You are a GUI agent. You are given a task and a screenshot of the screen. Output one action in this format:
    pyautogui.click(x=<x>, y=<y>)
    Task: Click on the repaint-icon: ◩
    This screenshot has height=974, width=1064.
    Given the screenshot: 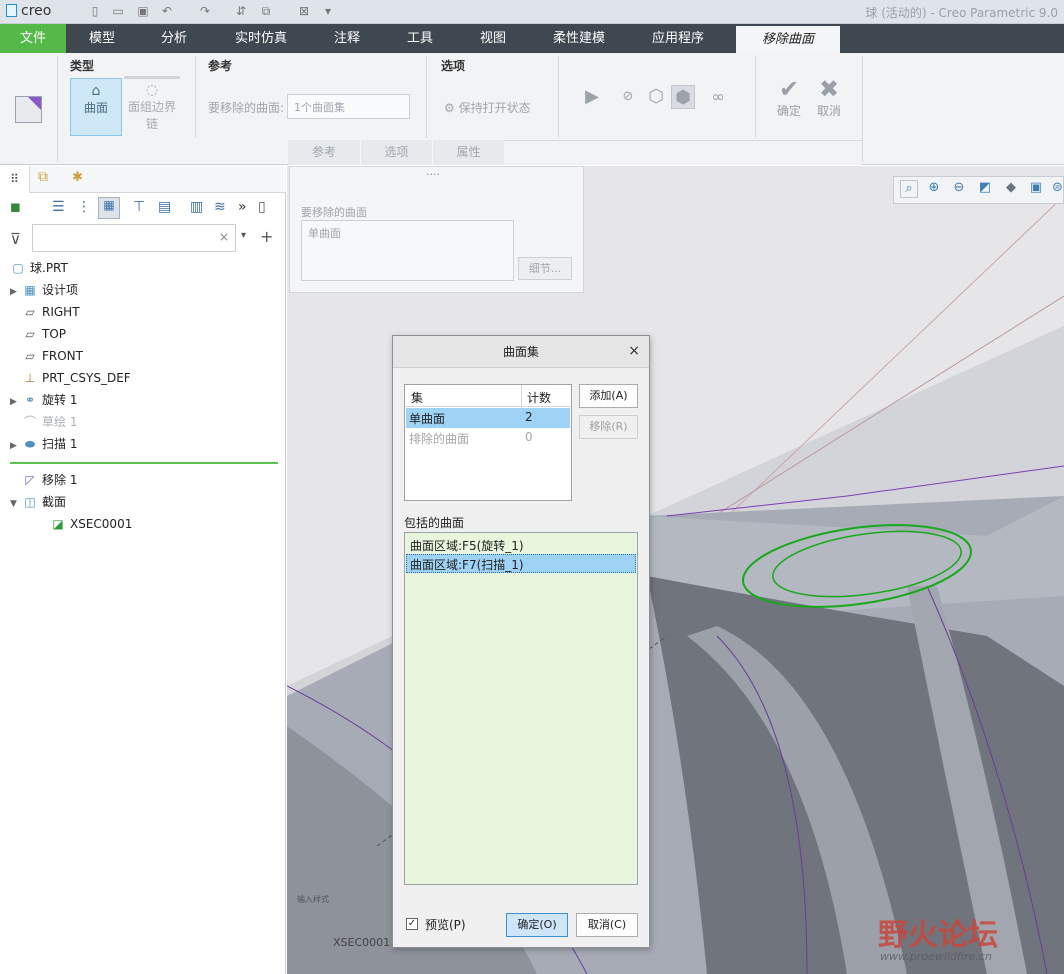 What is the action you would take?
    pyautogui.click(x=985, y=189)
    